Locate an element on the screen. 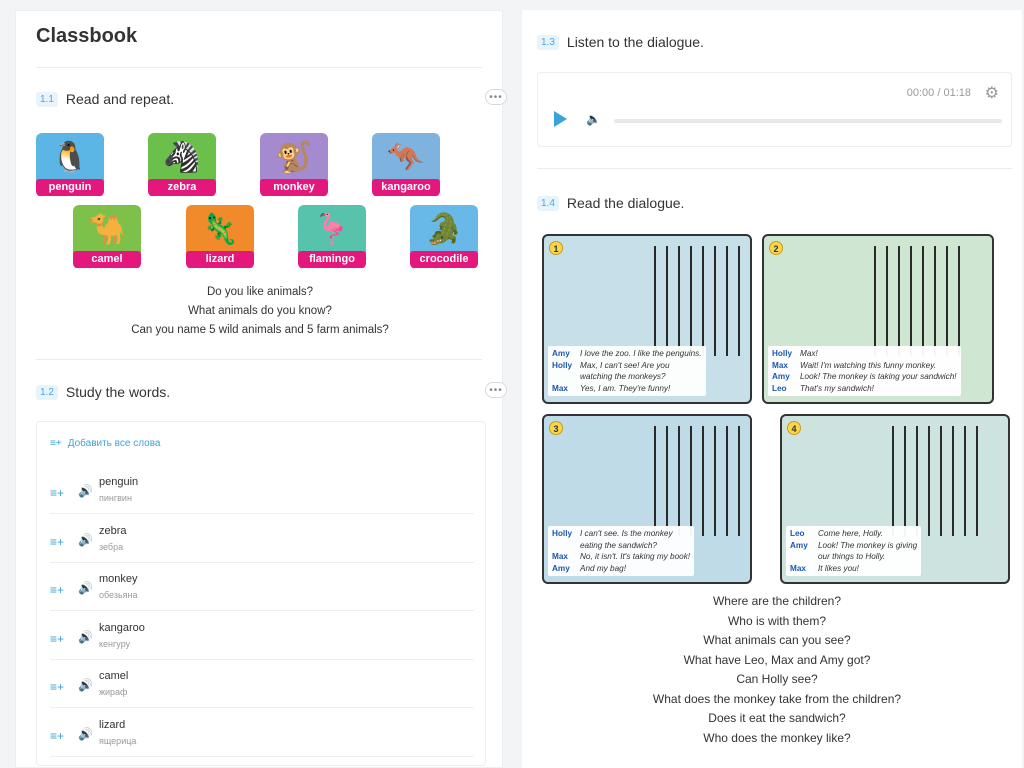  word-translation: пингвин is located at coordinates (115, 498).